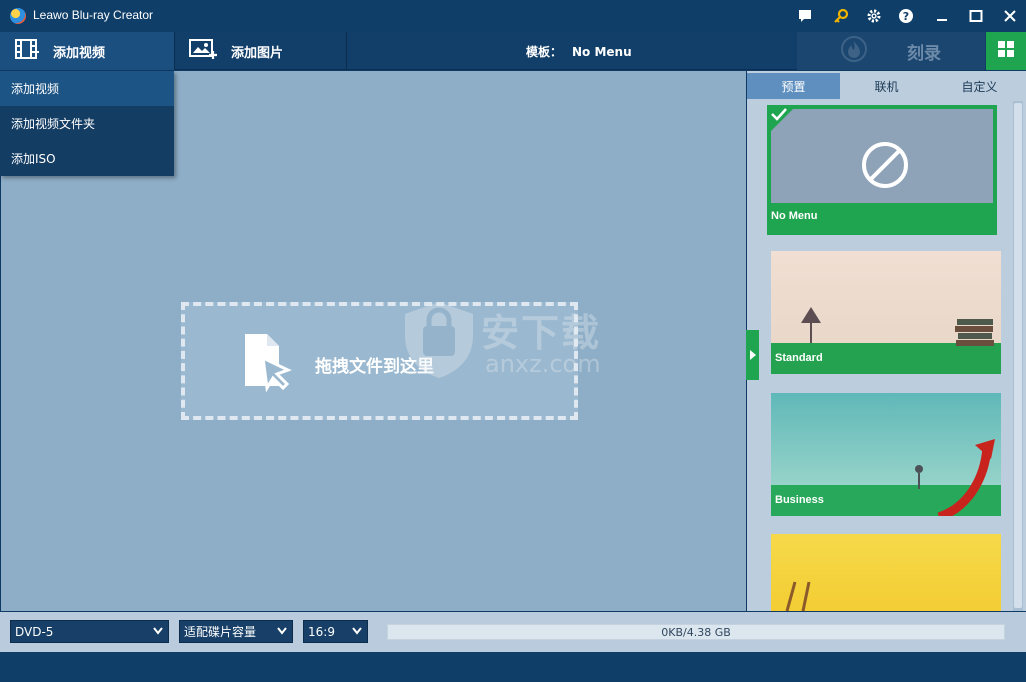 Image resolution: width=1026 pixels, height=682 pixels. What do you see at coordinates (27, 51) in the screenshot?
I see `film-icon` at bounding box center [27, 51].